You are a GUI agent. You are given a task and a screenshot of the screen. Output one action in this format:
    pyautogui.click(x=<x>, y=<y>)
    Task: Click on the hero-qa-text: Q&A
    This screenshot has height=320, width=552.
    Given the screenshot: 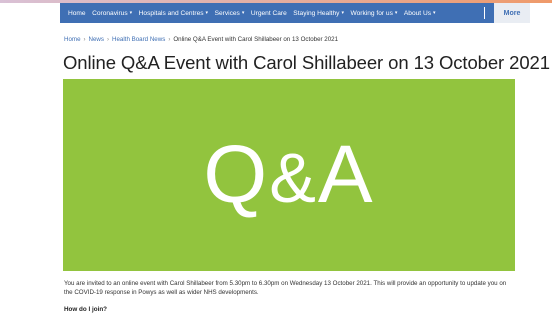 What is the action you would take?
    pyautogui.click(x=288, y=175)
    